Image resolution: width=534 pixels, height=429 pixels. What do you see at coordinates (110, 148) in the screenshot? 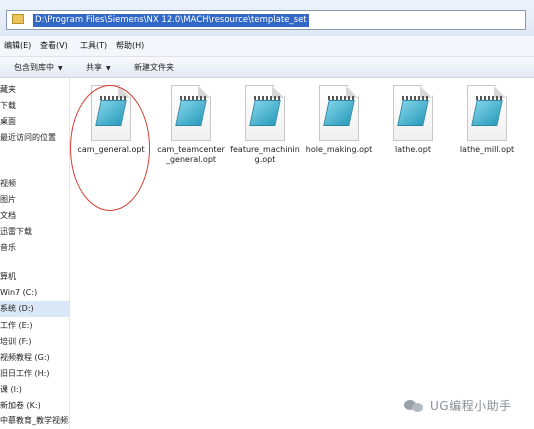
I see `annotation-circle` at bounding box center [110, 148].